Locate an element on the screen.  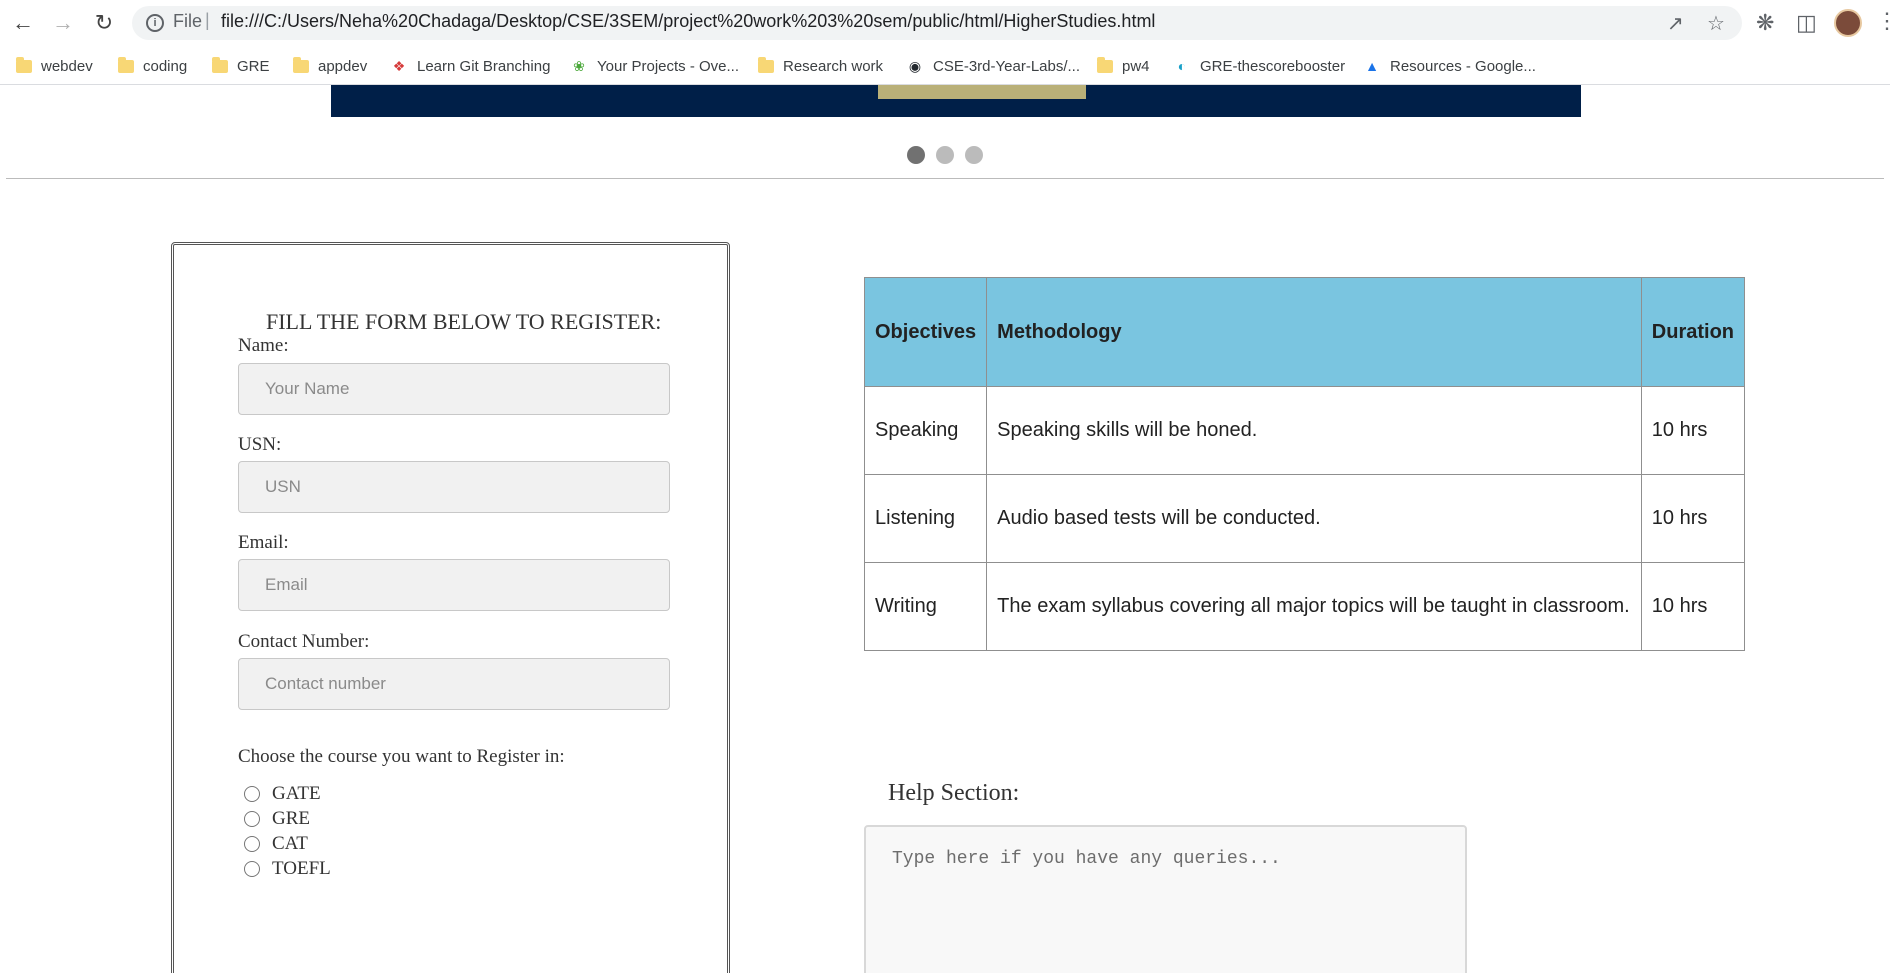
table-header-row: Objectives Methodology Duration is located at coordinates (1304, 332).